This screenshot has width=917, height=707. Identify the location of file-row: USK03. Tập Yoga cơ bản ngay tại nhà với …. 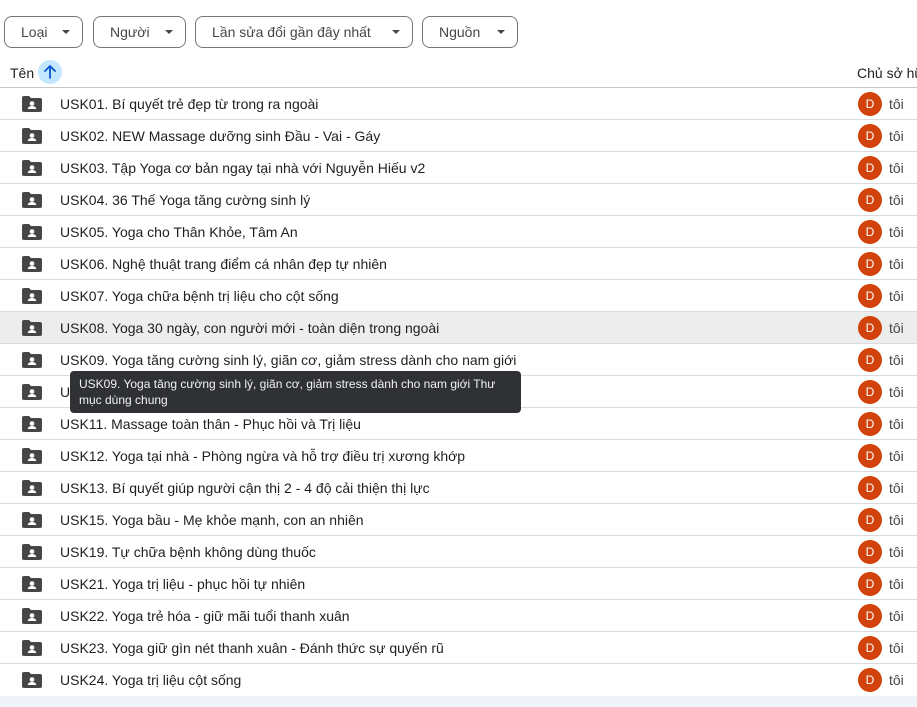
(458, 168).